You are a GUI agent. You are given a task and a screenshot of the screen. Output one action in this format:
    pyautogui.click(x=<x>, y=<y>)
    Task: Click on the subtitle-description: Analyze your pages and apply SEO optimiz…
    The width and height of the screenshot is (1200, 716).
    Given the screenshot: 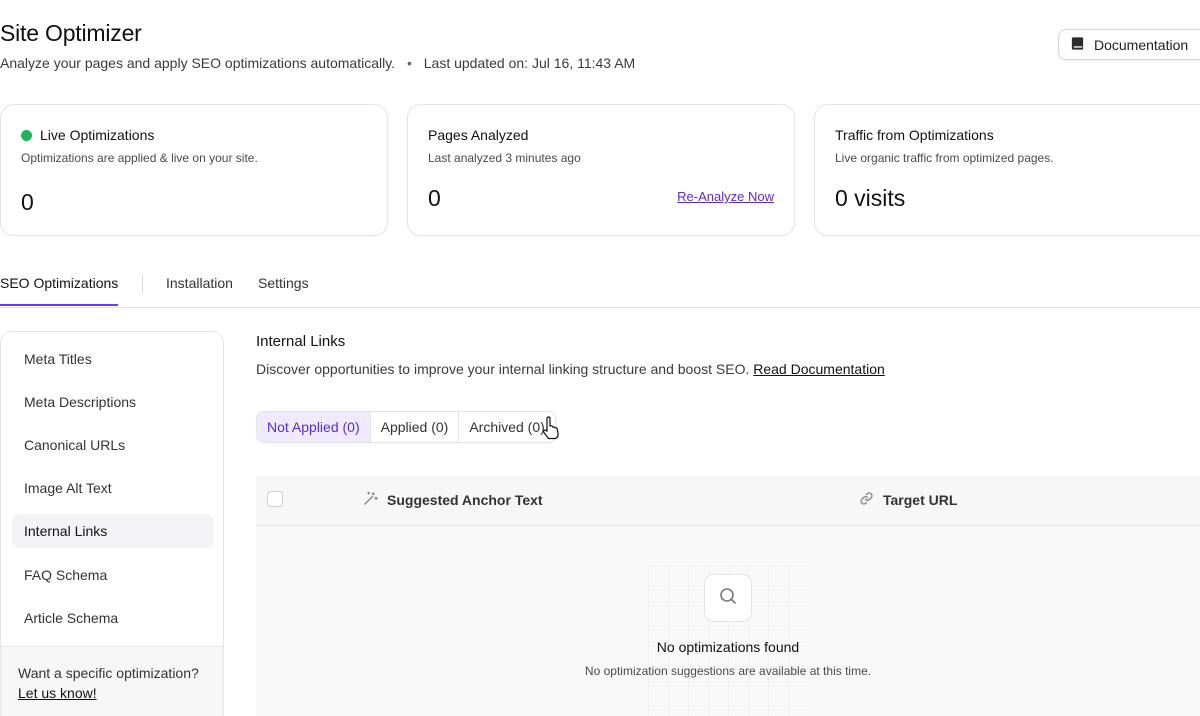 What is the action you would take?
    pyautogui.click(x=198, y=63)
    